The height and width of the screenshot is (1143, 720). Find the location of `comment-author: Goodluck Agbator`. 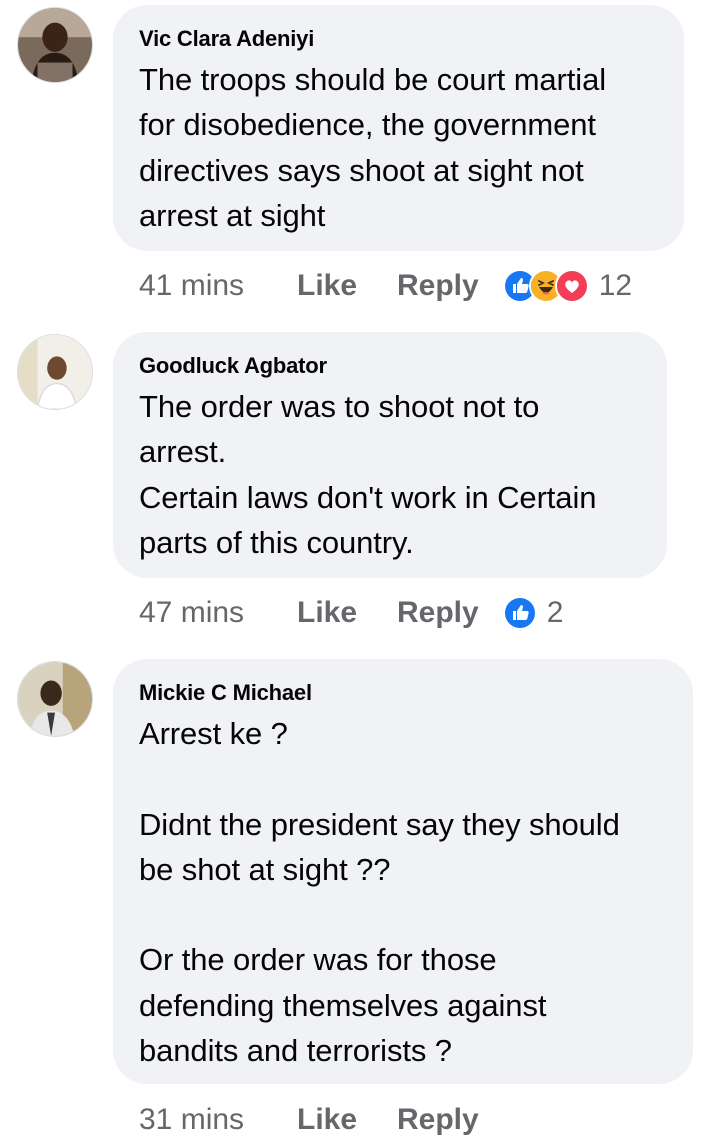

comment-author: Goodluck Agbator is located at coordinates (391, 366).